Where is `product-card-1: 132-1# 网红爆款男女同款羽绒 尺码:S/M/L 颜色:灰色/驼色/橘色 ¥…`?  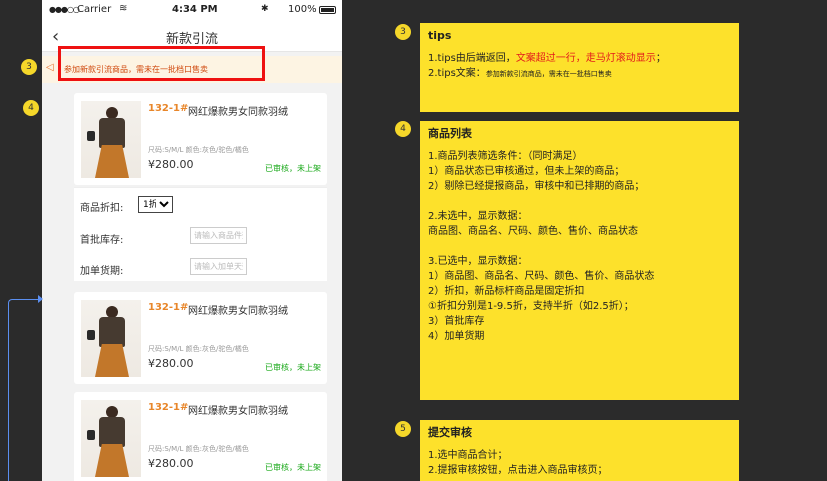
product-card-1: 132-1# 网红爆款男女同款羽绒 尺码:S/M/L 颜色:灰色/驼色/橘色 ¥… is located at coordinates (200, 139).